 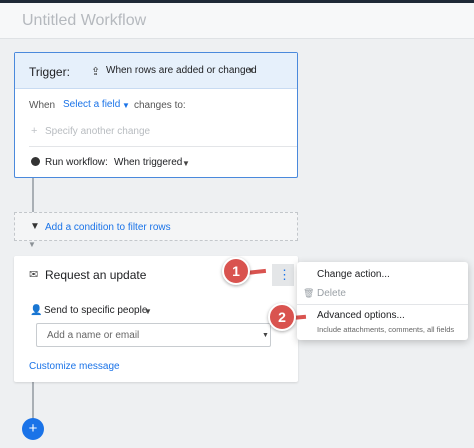 What do you see at coordinates (34, 275) in the screenshot?
I see `request-update-icon: ✉` at bounding box center [34, 275].